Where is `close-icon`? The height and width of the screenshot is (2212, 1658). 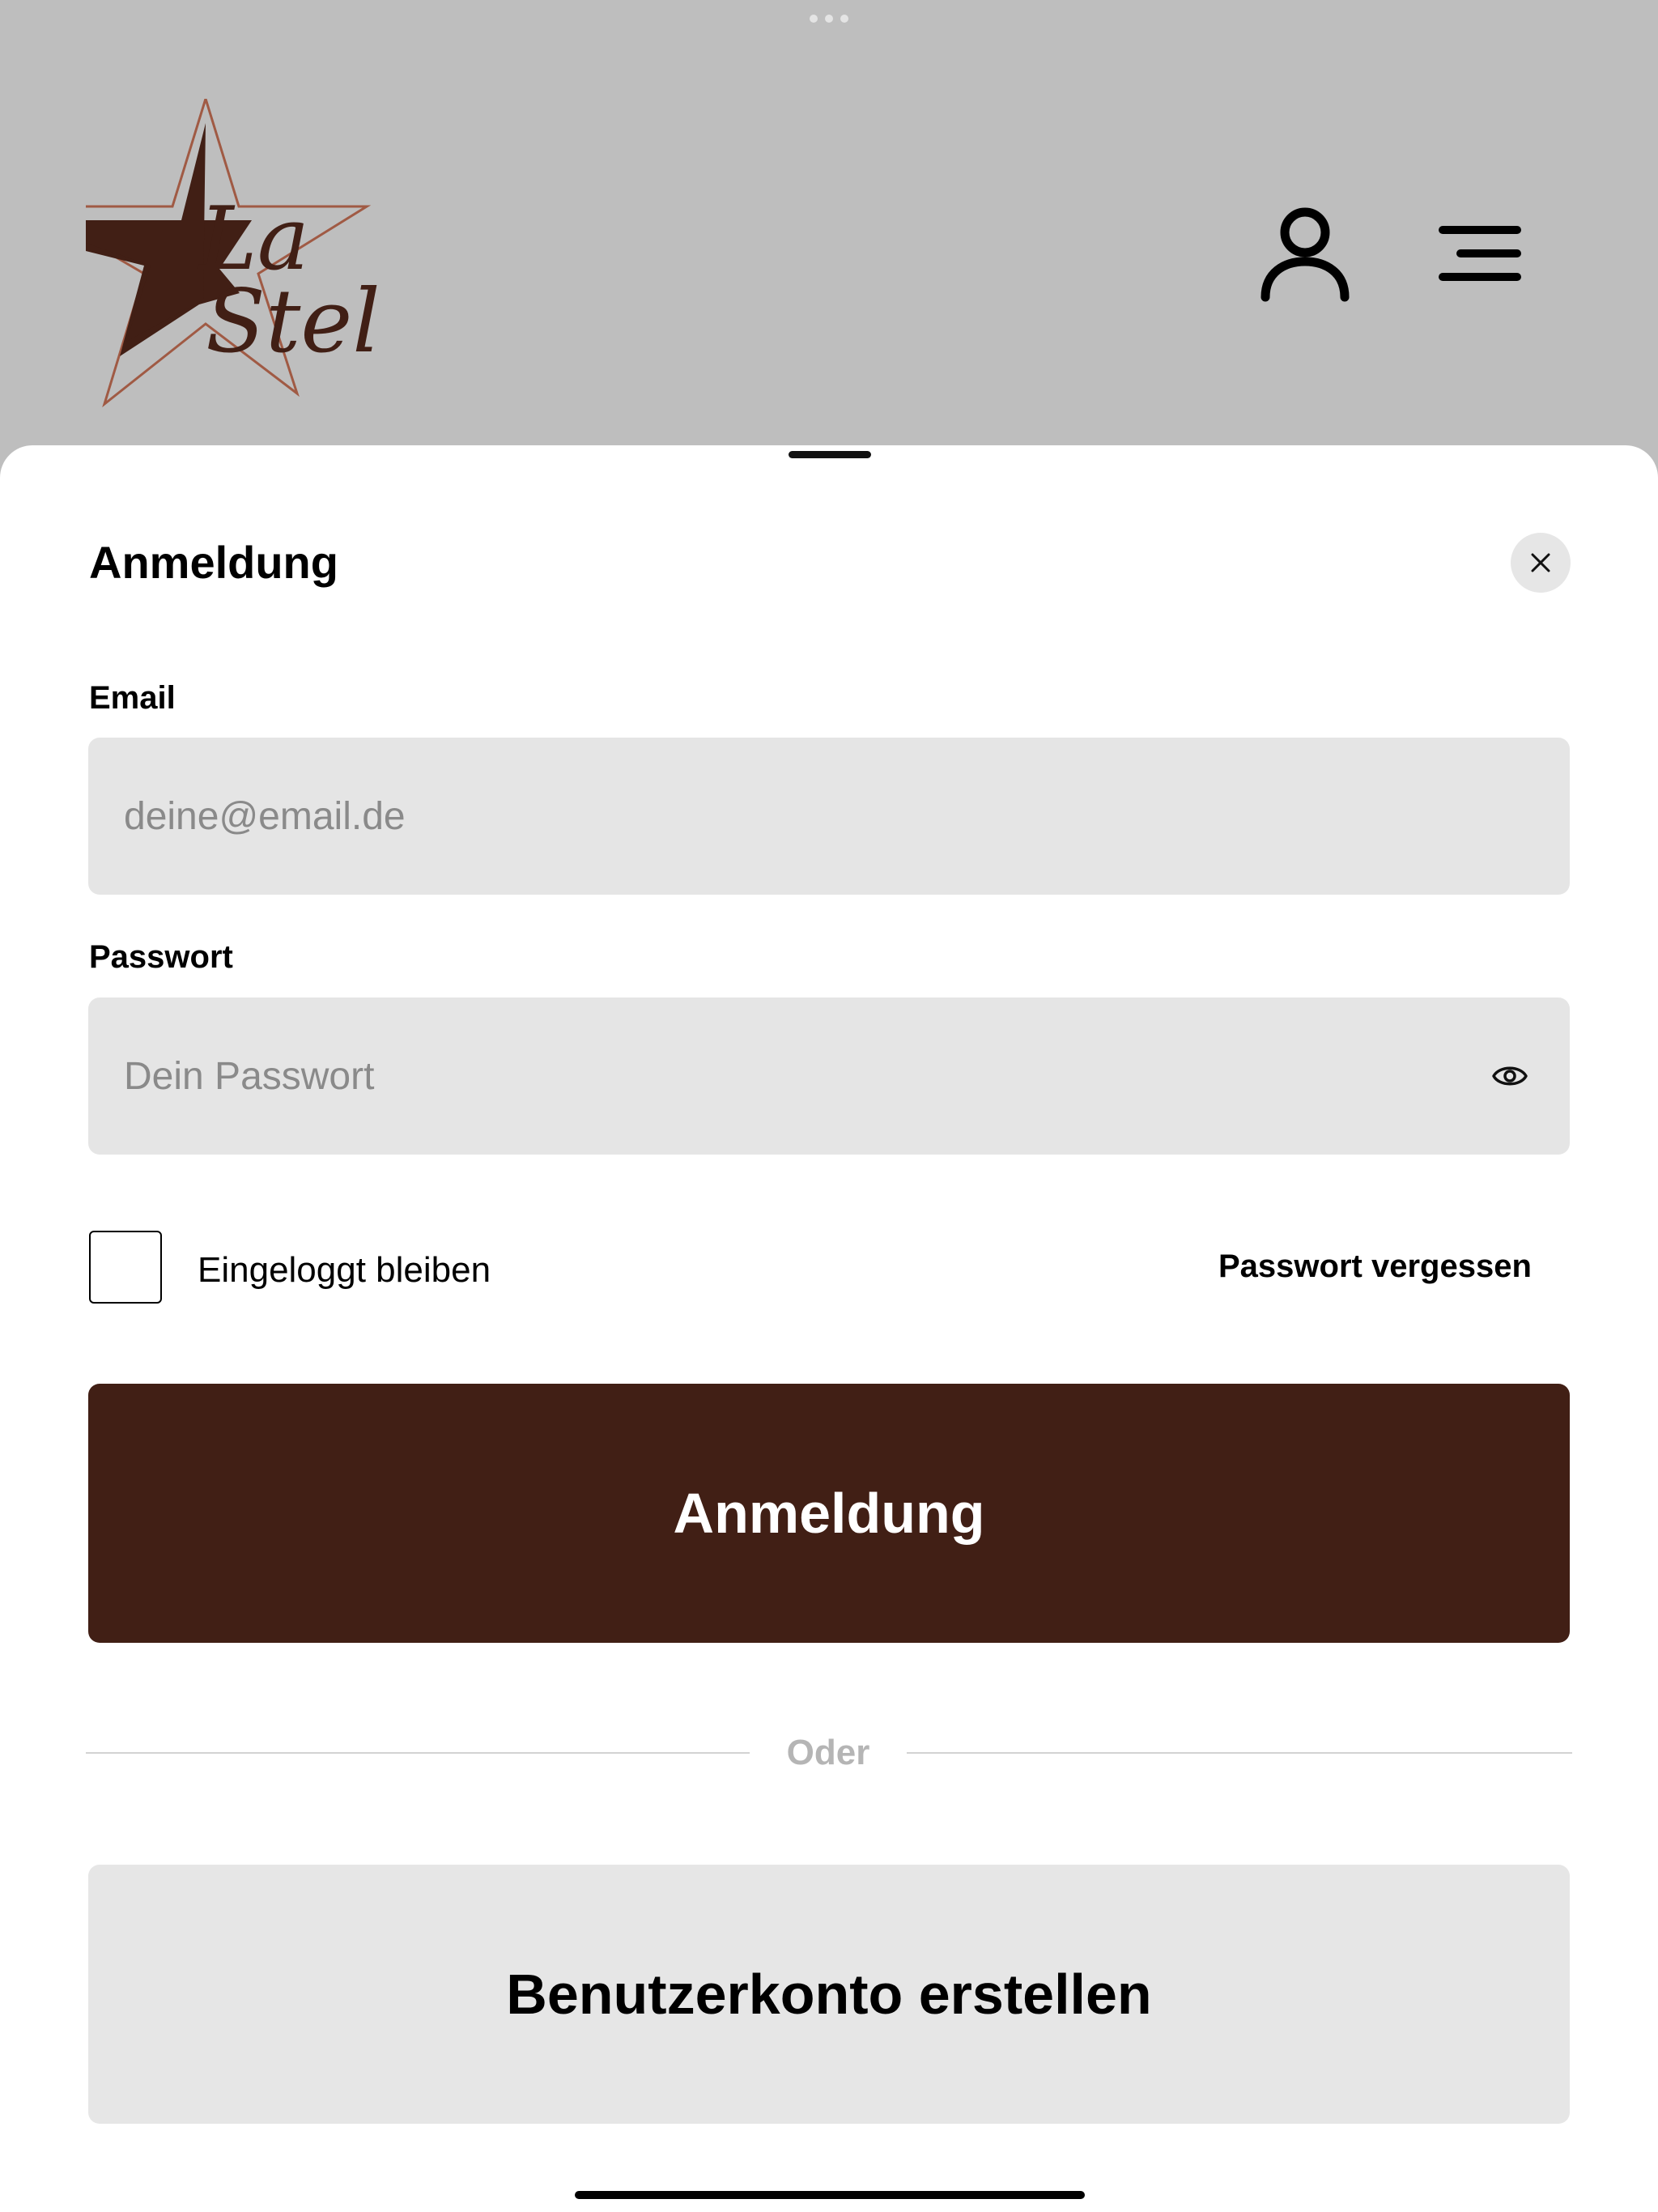 close-icon is located at coordinates (1540, 563).